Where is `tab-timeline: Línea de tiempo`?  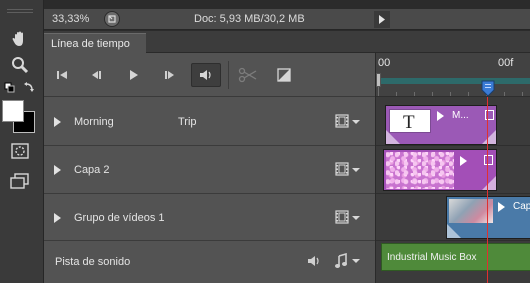 tab-timeline: Línea de tiempo is located at coordinates (95, 43).